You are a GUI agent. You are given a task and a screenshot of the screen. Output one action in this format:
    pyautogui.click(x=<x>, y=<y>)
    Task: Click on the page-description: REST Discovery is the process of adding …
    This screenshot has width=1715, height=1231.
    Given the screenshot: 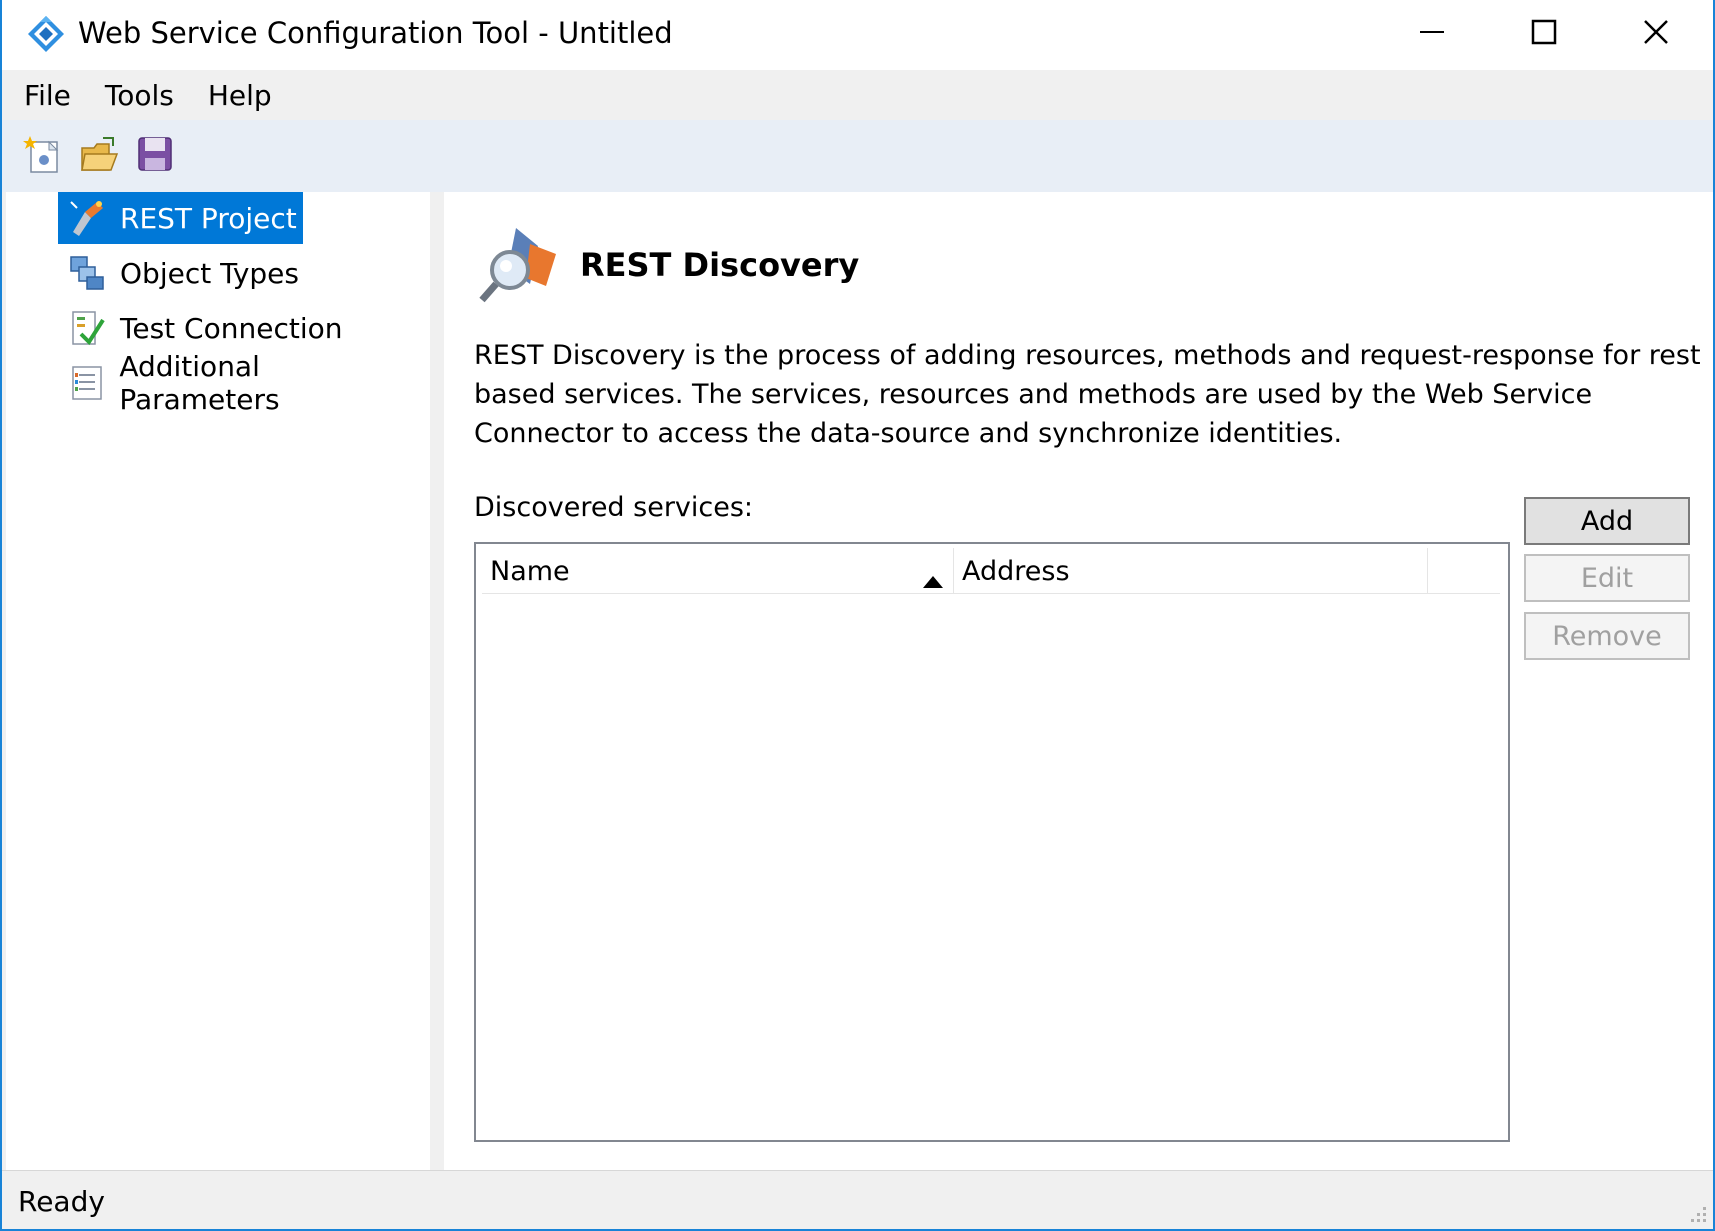 What is the action you would take?
    pyautogui.click(x=1087, y=394)
    